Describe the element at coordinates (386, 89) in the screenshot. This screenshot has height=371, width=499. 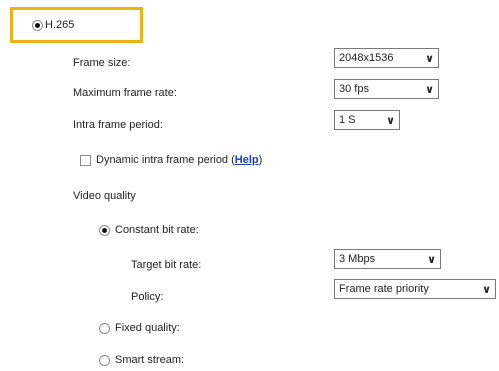
I see `max-frame-rate-select: 30 fps ∨` at that location.